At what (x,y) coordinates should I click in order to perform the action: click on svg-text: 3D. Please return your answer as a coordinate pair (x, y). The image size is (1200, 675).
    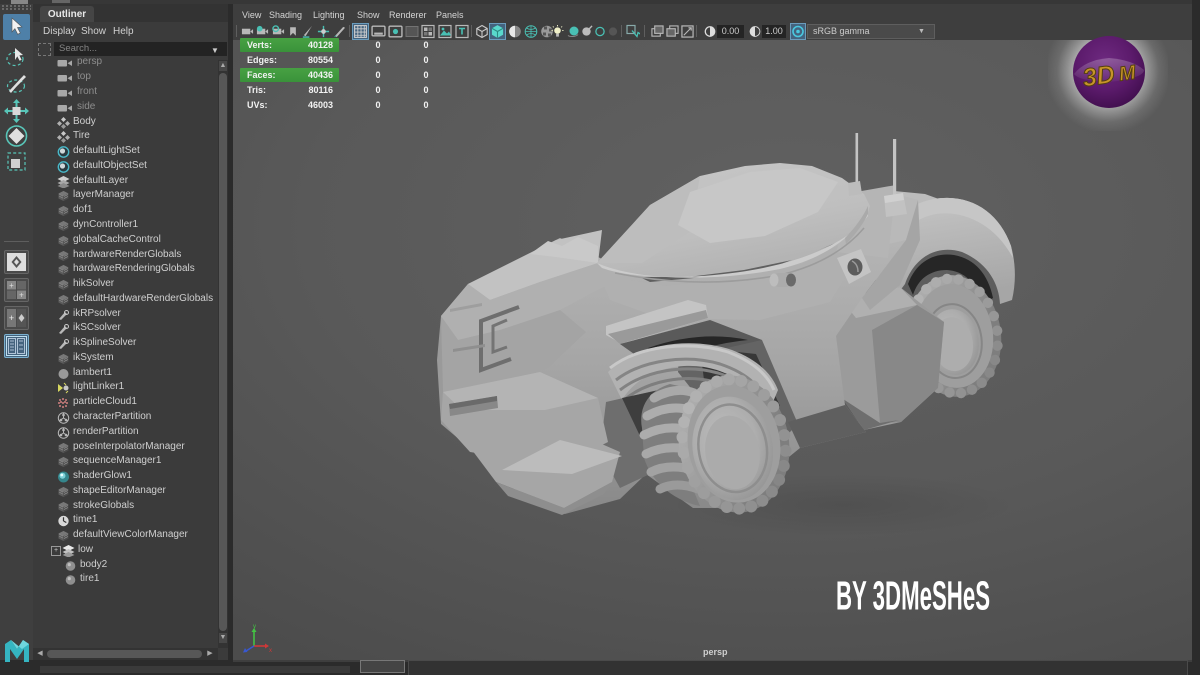
    Looking at the image, I should click on (1099, 76).